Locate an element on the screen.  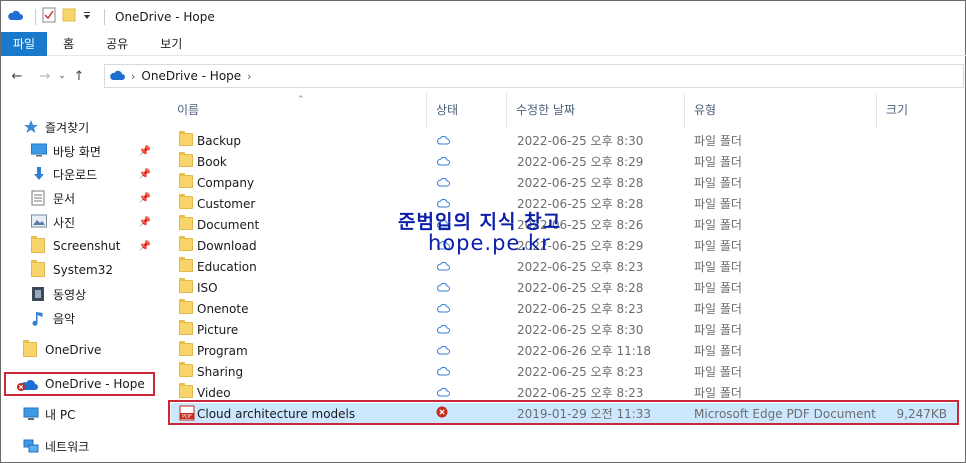
file-name: Education is located at coordinates (227, 266).